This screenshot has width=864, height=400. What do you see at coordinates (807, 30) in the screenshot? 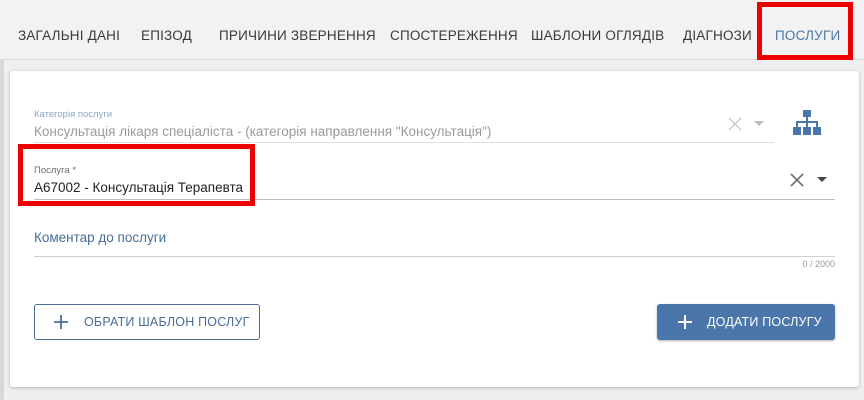
I see `tab-services: ПОСЛУГИ` at bounding box center [807, 30].